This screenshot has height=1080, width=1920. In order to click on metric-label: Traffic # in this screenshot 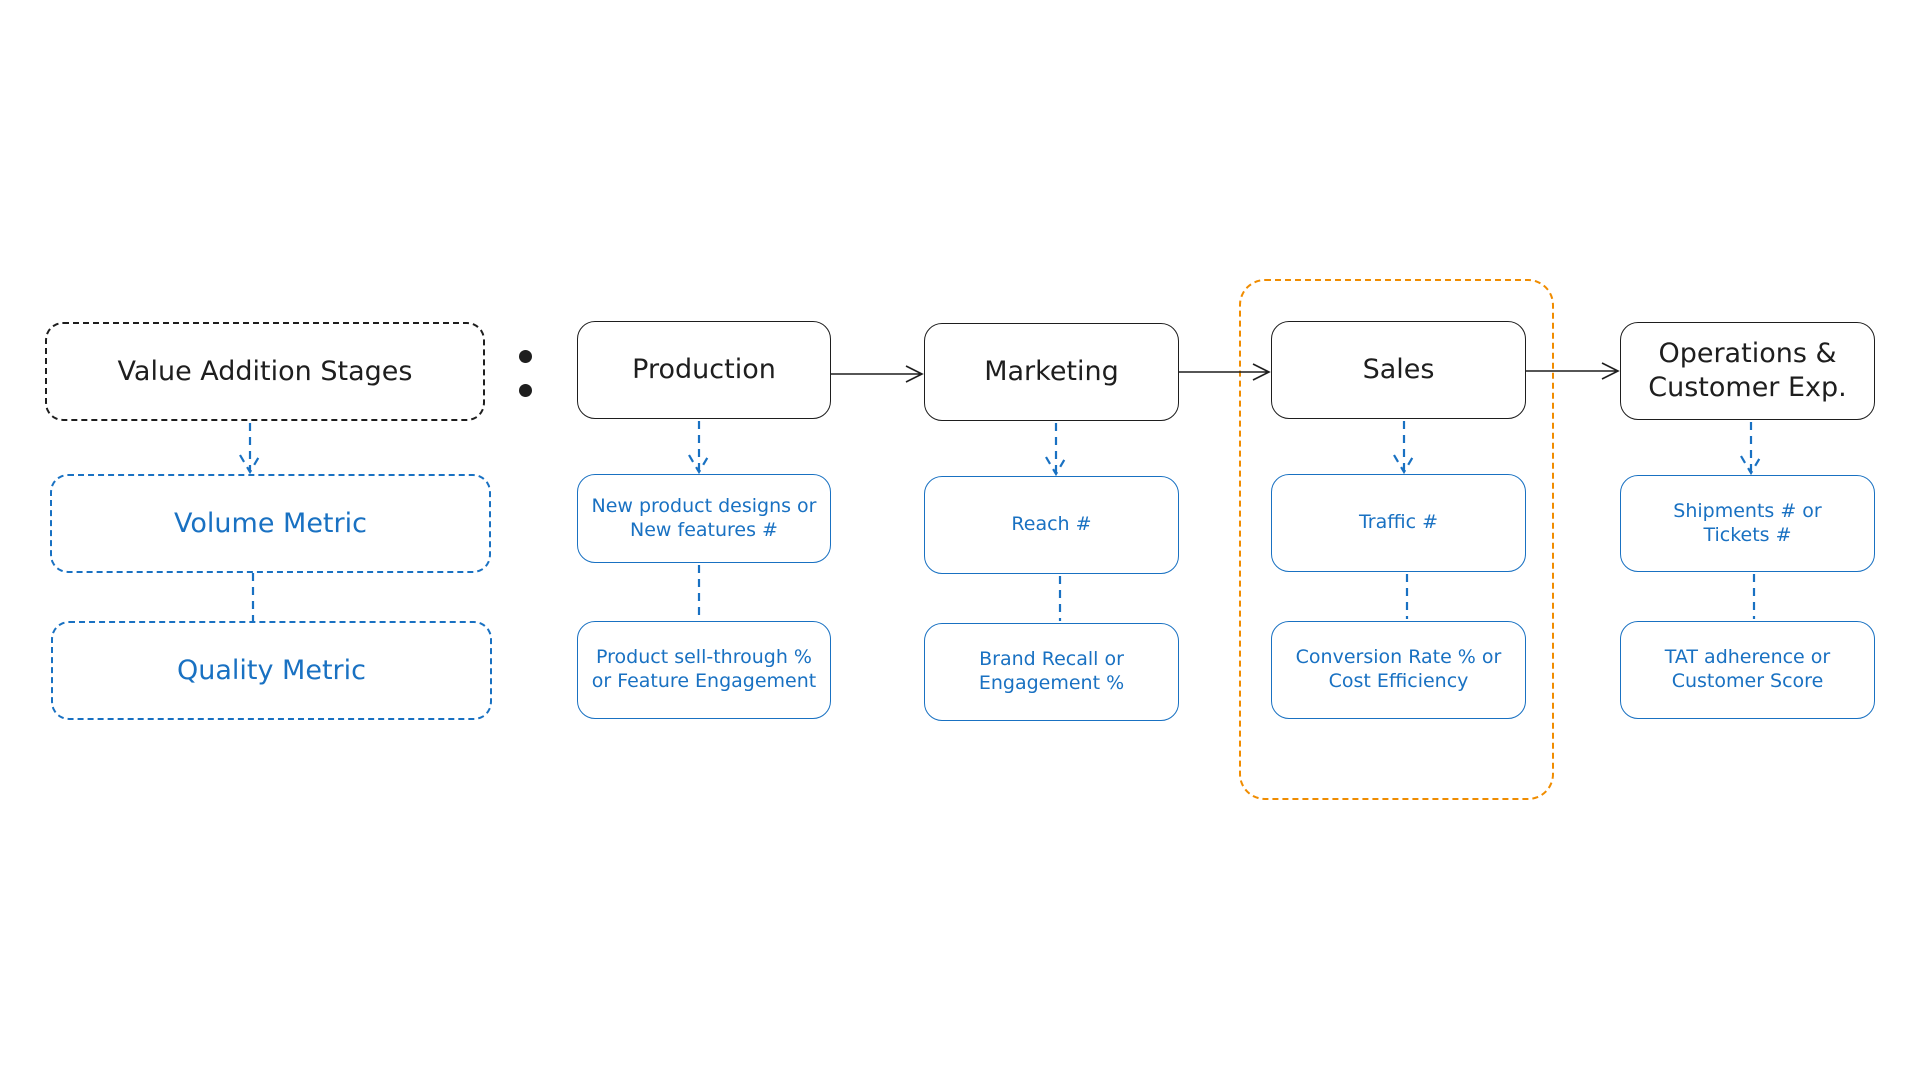, I will do `click(1398, 522)`.